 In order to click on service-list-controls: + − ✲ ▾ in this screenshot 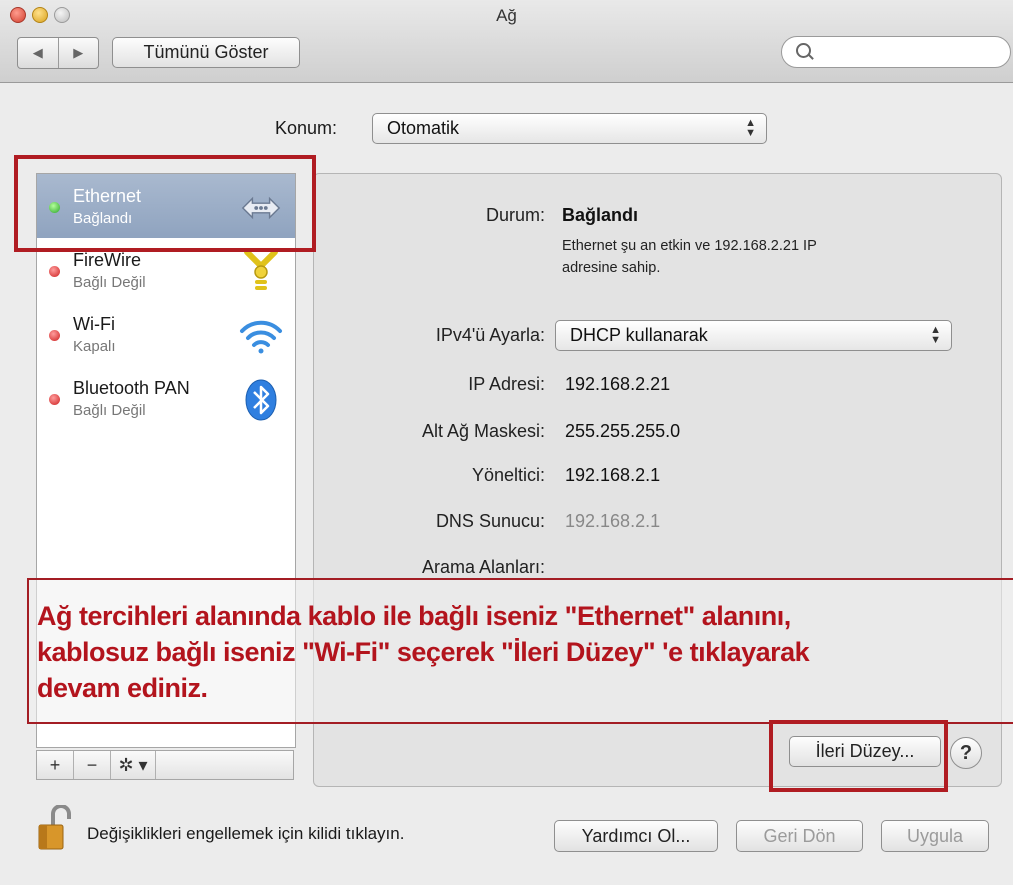, I will do `click(165, 765)`.